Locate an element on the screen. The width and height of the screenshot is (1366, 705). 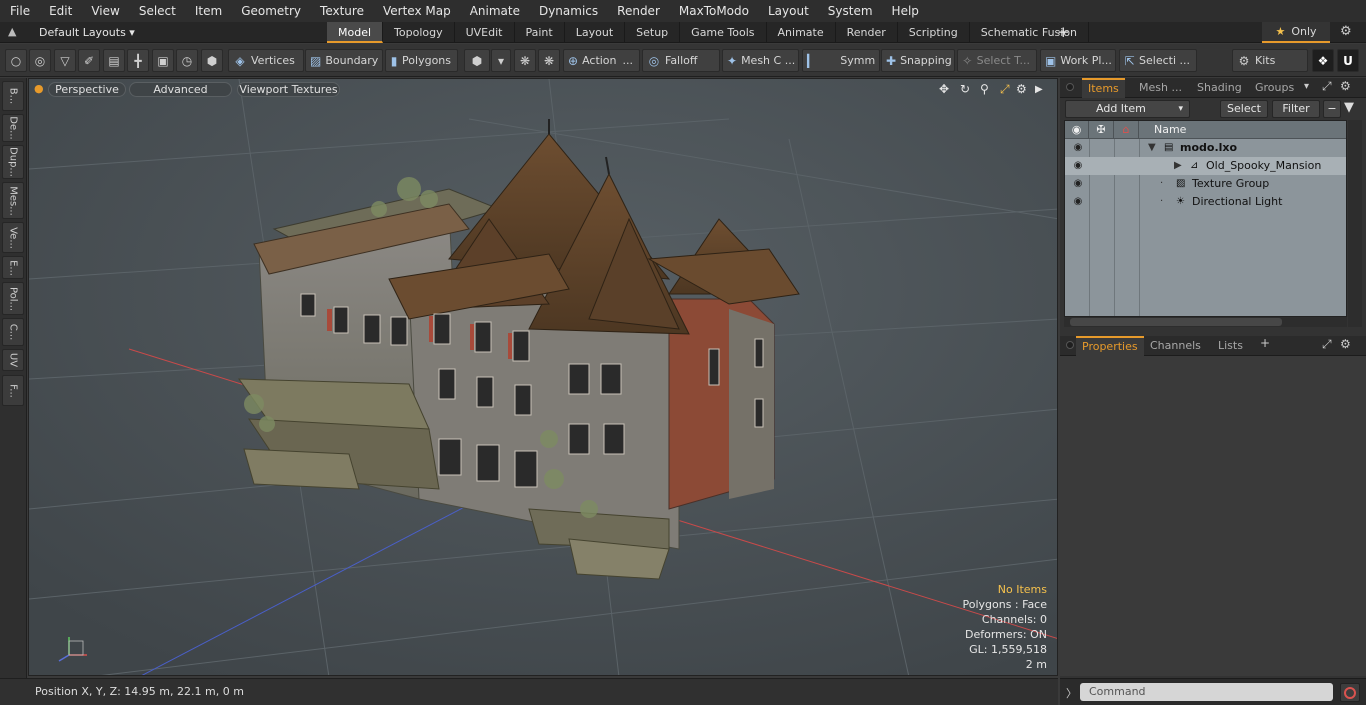
material-mode-button: ⬢ is located at coordinates (477, 60).